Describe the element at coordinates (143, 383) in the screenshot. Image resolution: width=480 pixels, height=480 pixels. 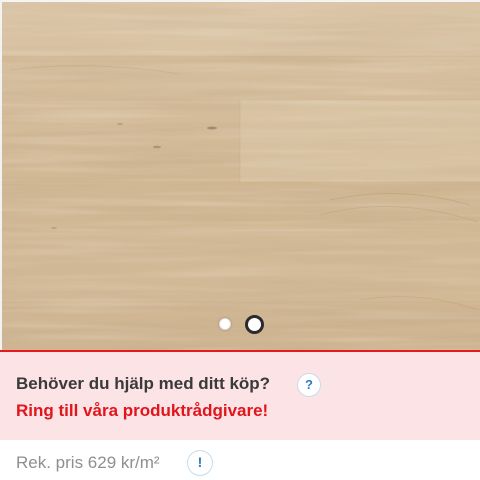
I see `help-question-text: Behöver du hjälp med ditt köp?` at that location.